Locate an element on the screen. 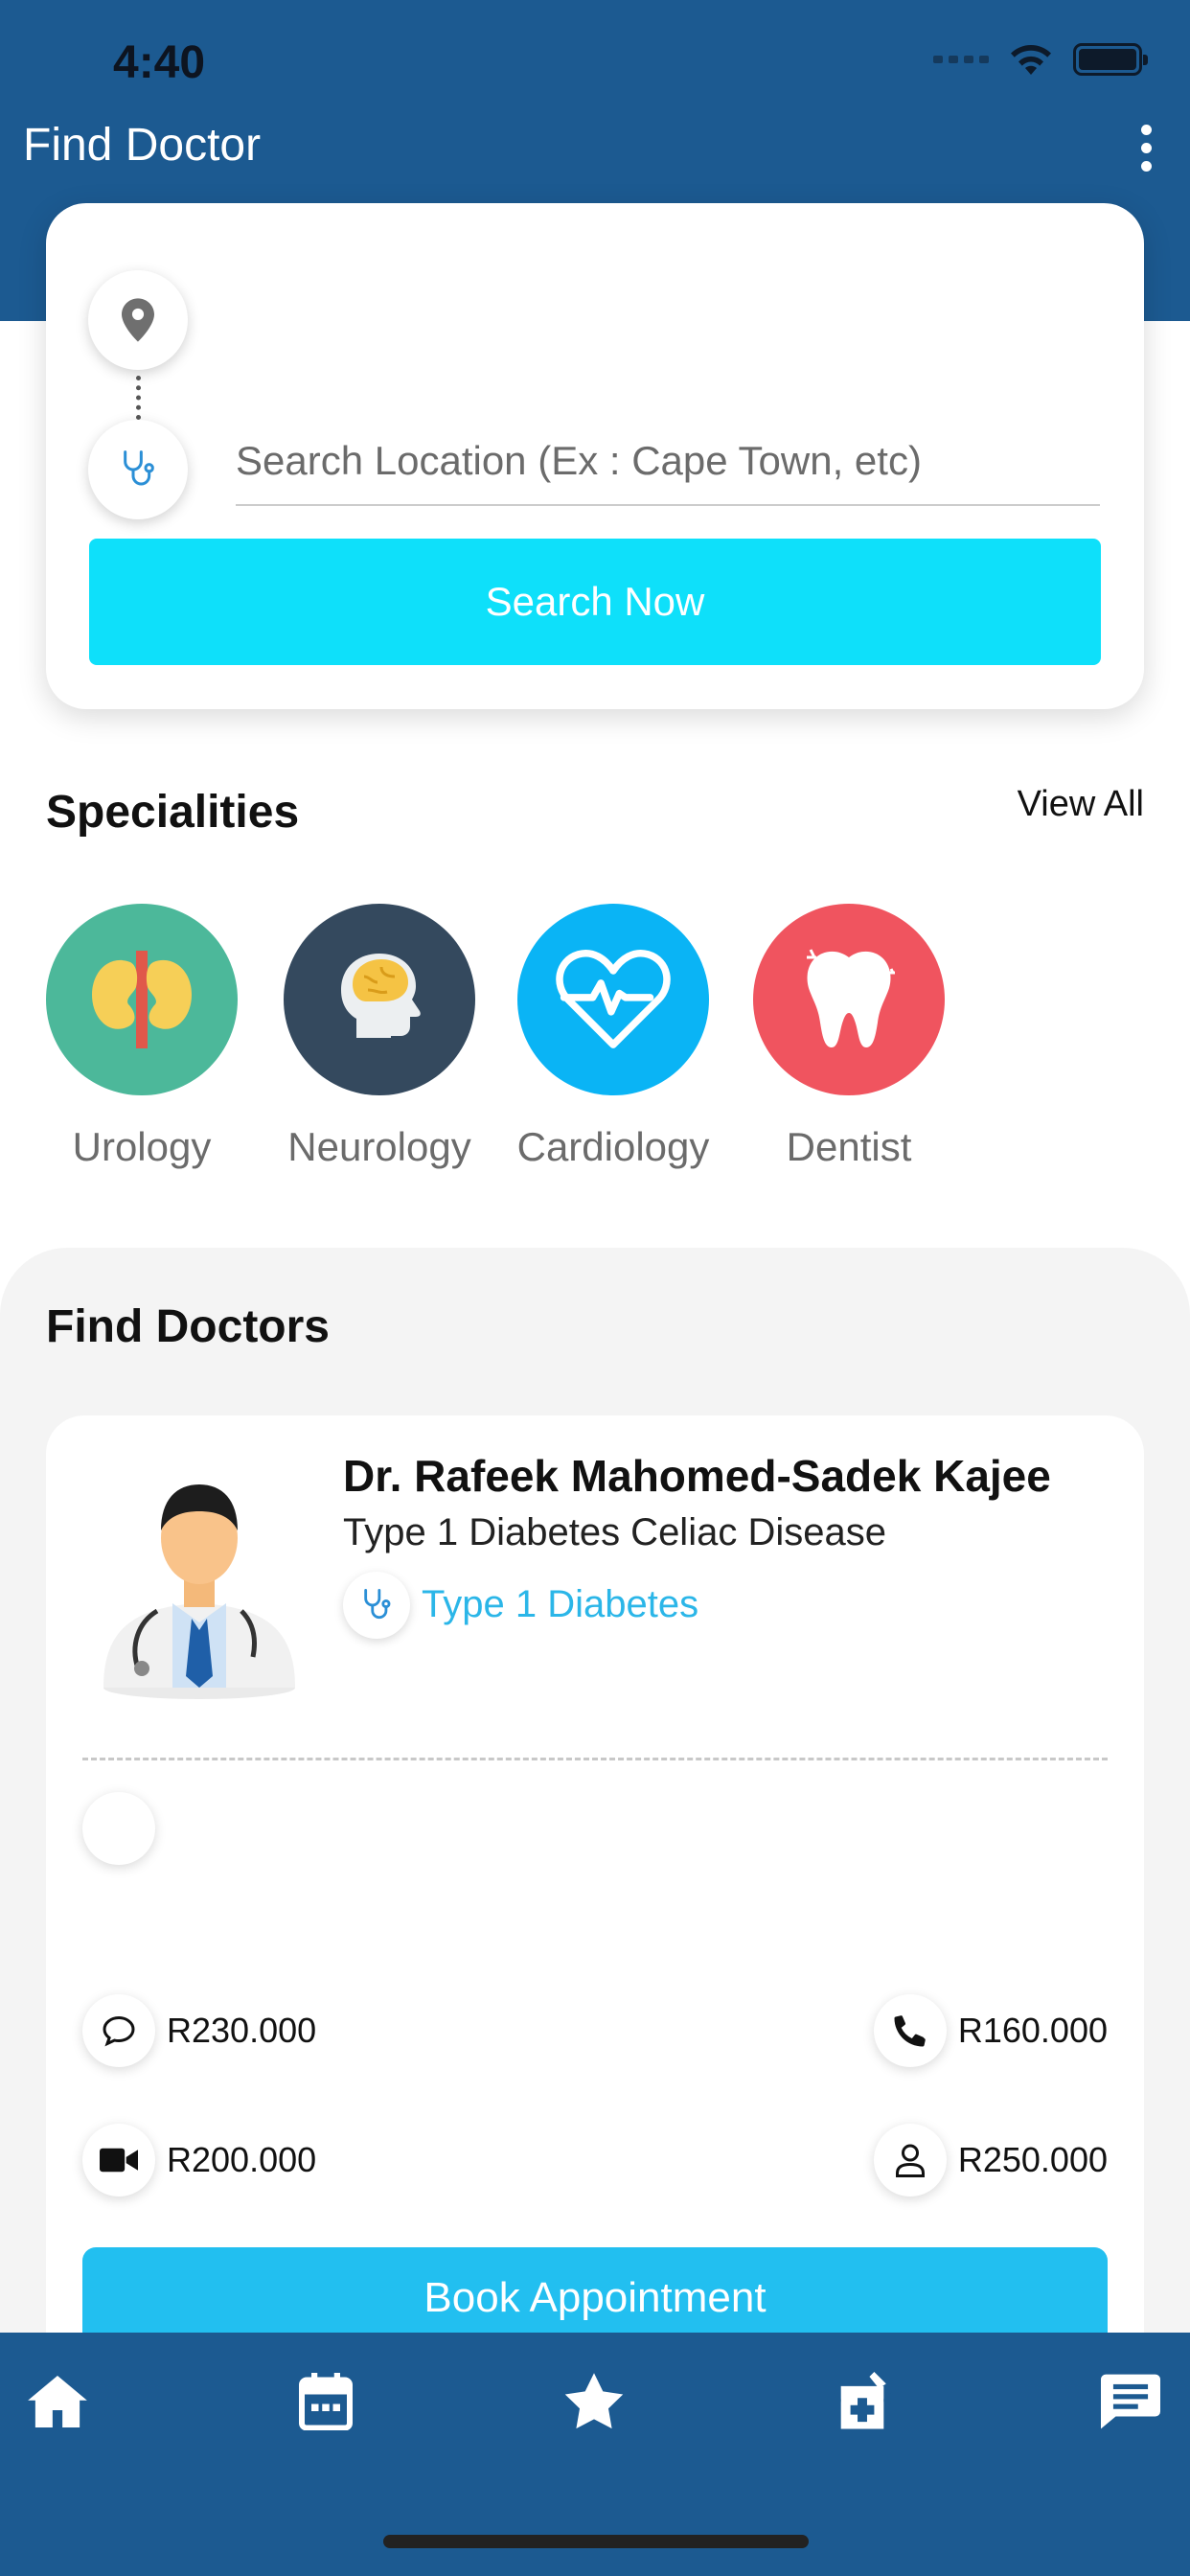  speciality-cardiology: Cardiology is located at coordinates (613, 1037).